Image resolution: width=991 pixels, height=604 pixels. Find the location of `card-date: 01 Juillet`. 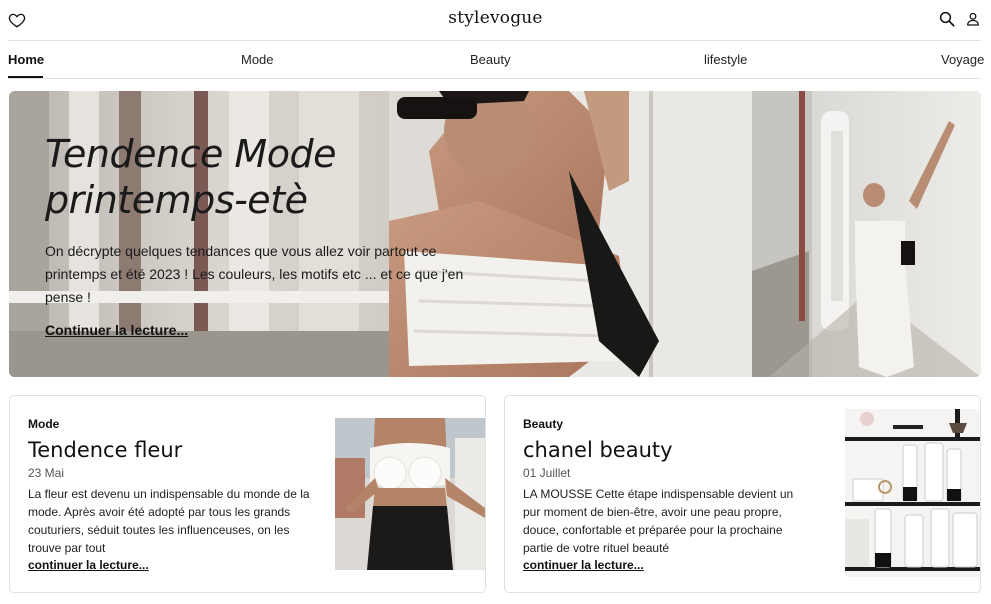

card-date: 01 Juillet is located at coordinates (547, 473).